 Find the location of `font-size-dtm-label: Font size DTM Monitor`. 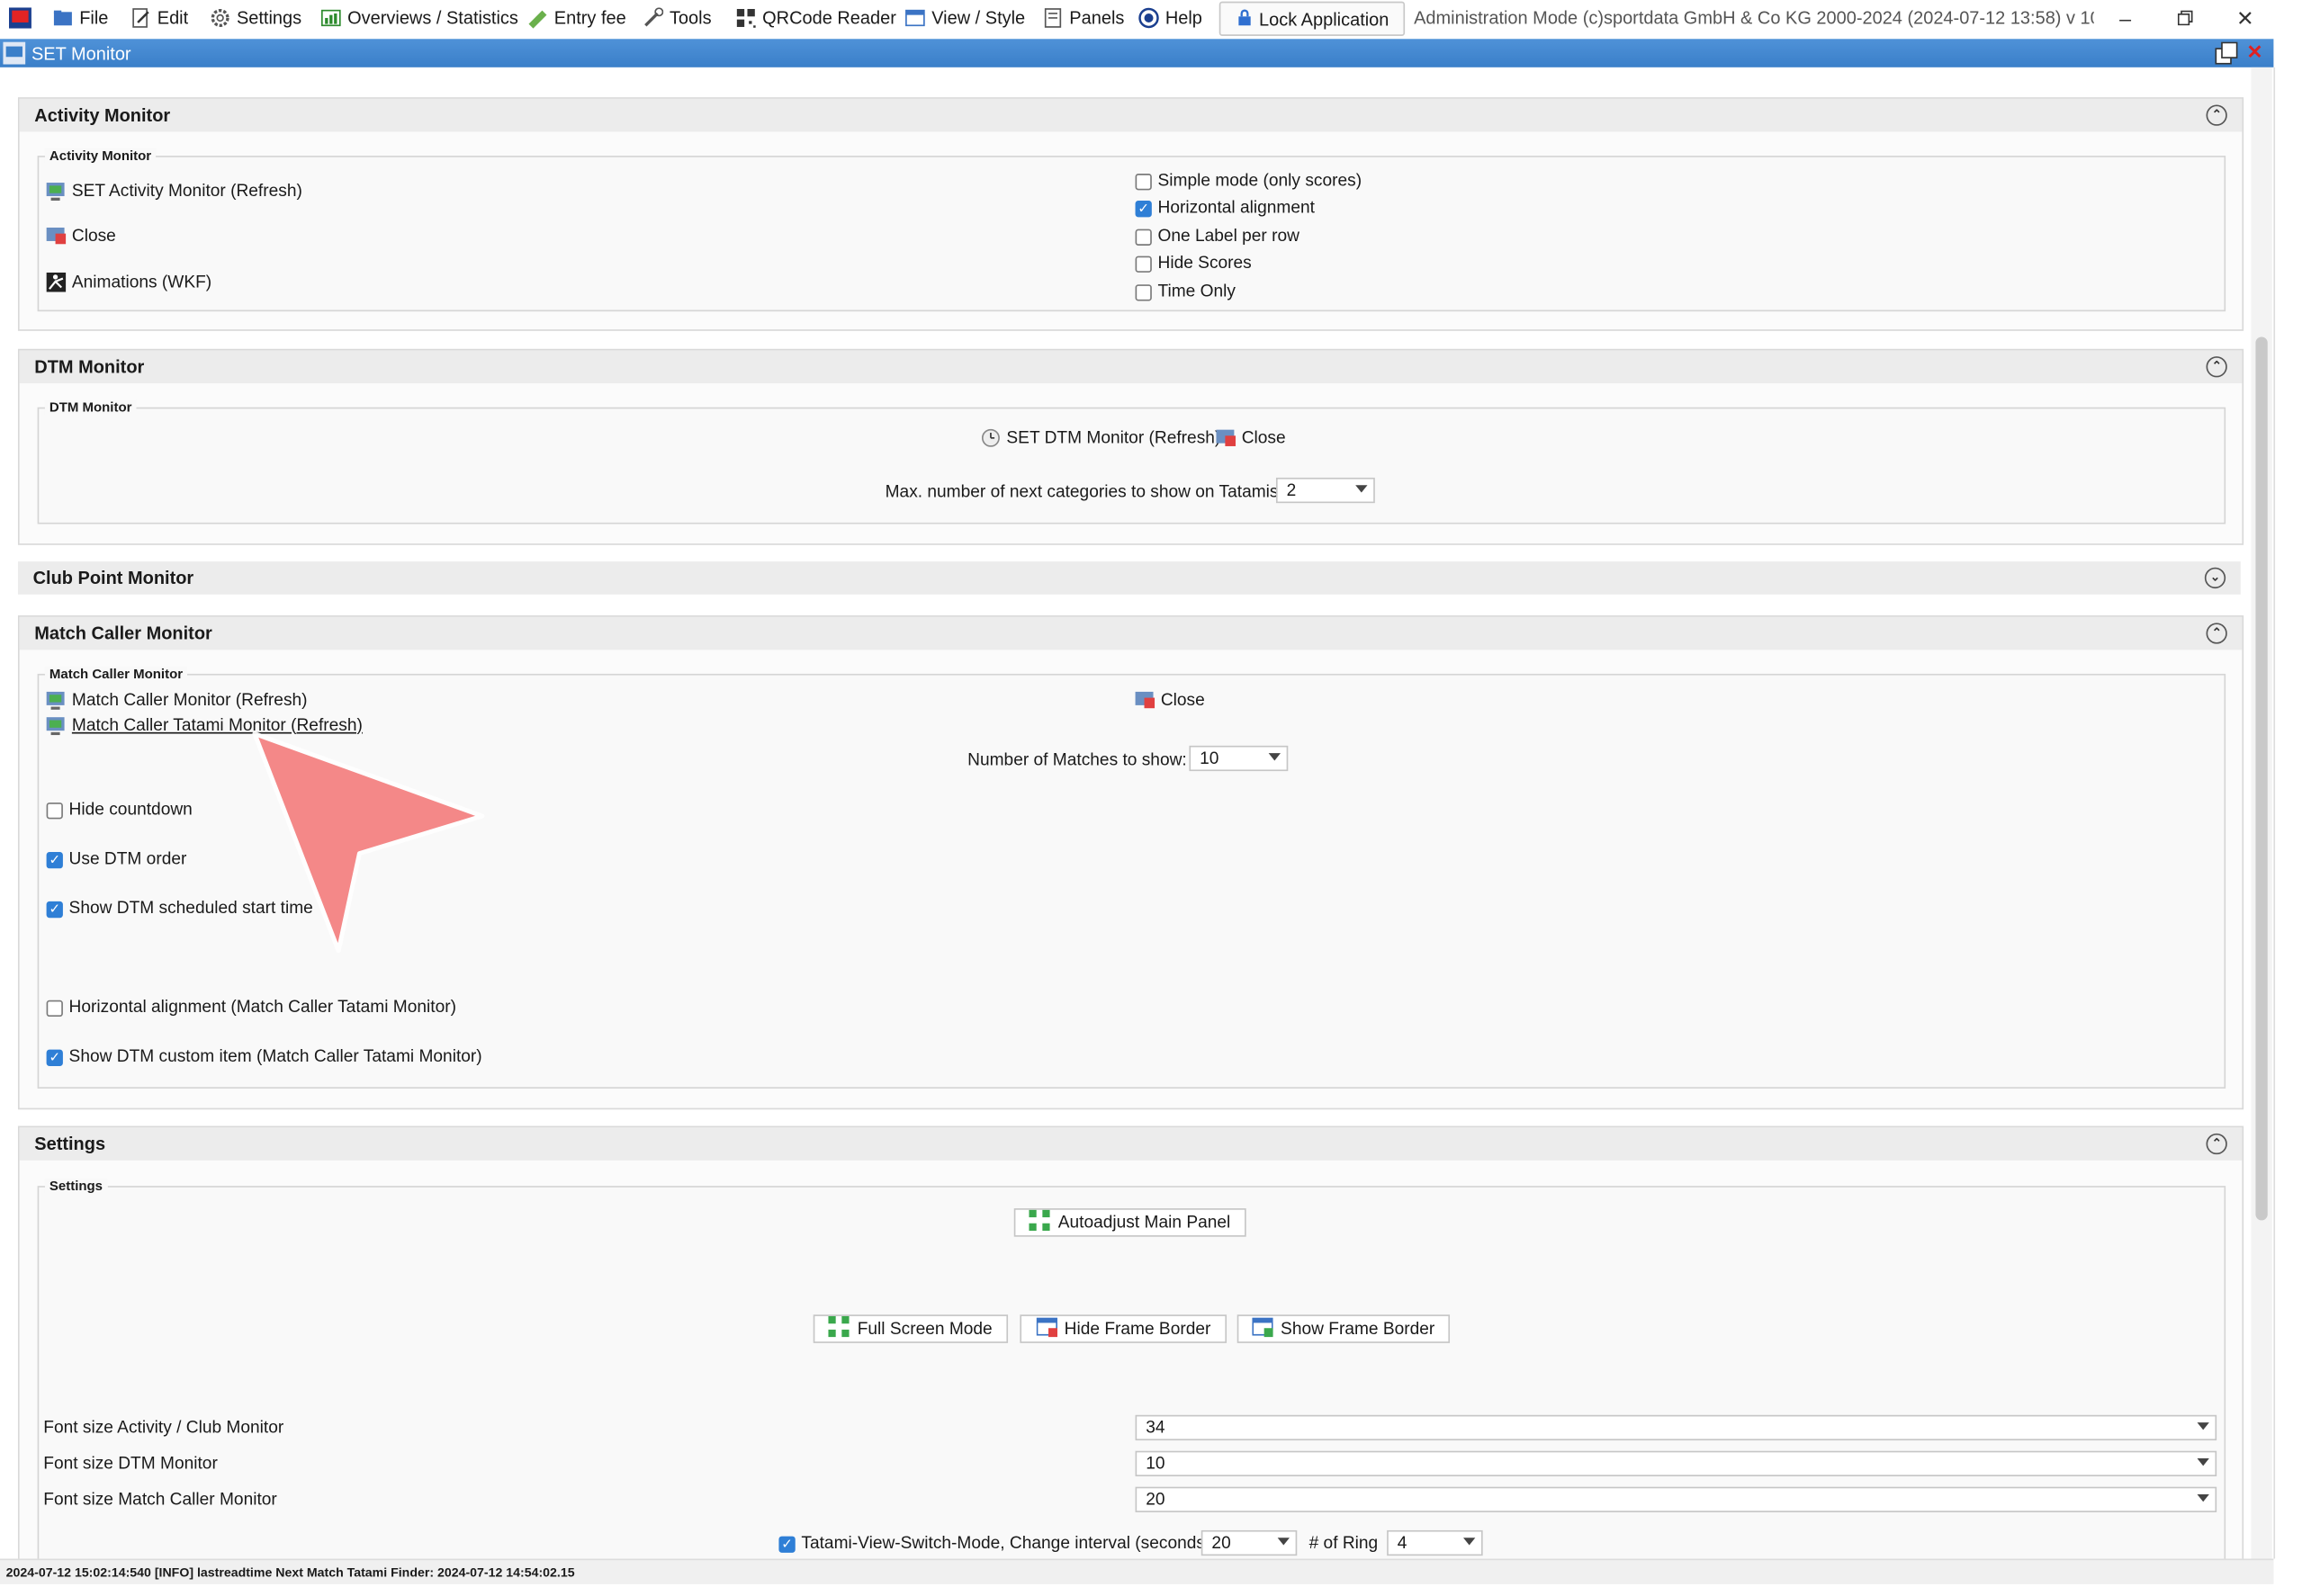

font-size-dtm-label: Font size DTM Monitor is located at coordinates (130, 1465).